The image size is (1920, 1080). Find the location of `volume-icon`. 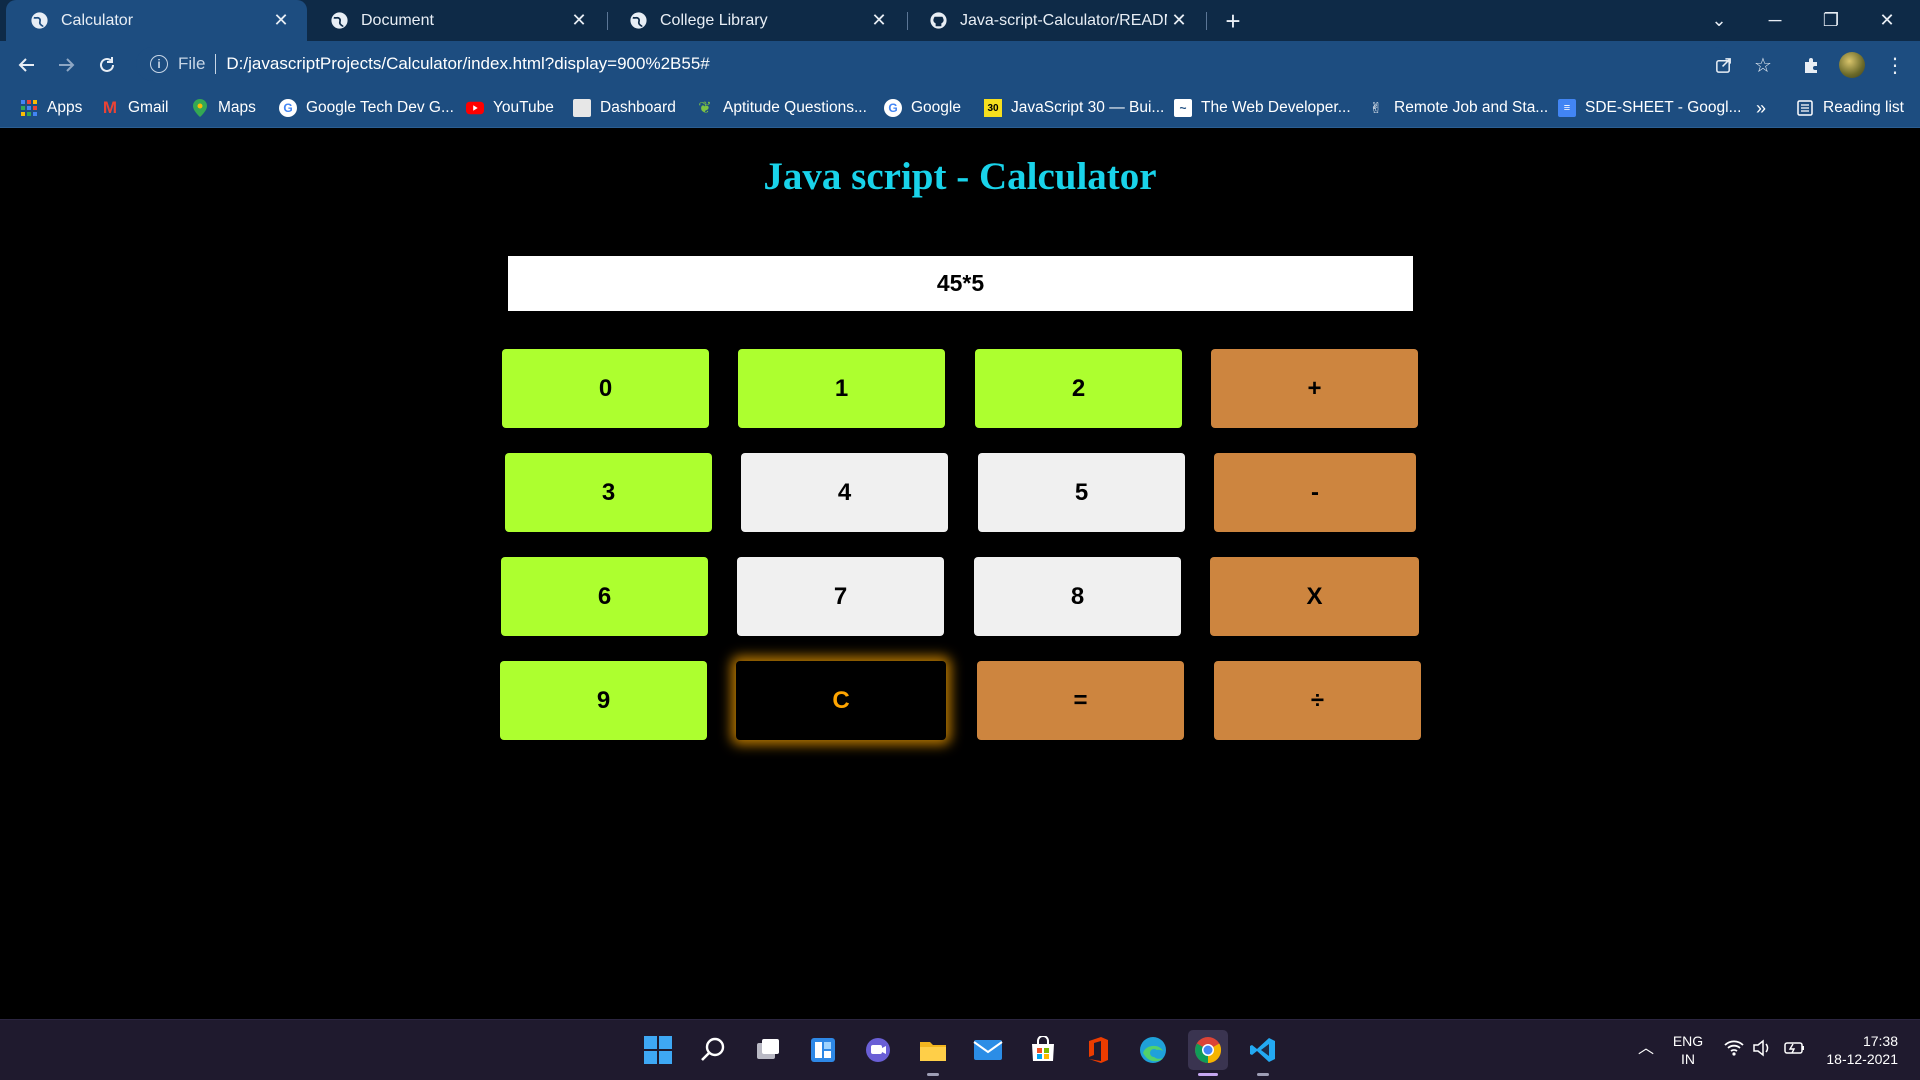

volume-icon is located at coordinates (1762, 1050).